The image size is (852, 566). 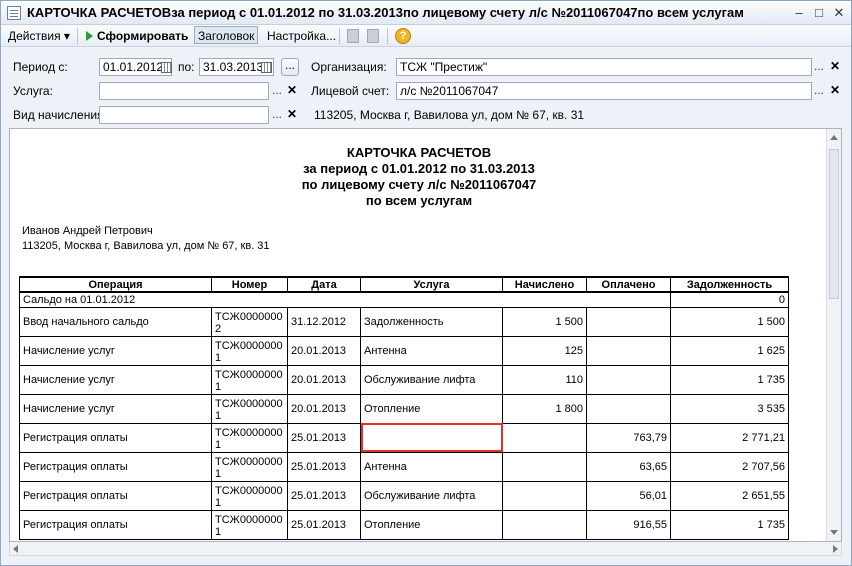 What do you see at coordinates (799, 13) in the screenshot?
I see `minimize-button: –` at bounding box center [799, 13].